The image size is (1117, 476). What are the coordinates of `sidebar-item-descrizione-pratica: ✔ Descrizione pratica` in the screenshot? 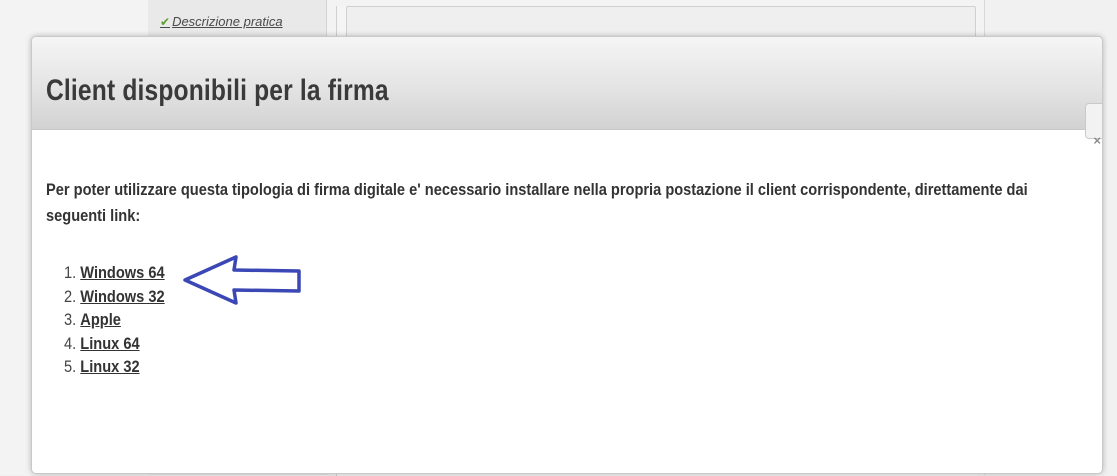 It's located at (221, 21).